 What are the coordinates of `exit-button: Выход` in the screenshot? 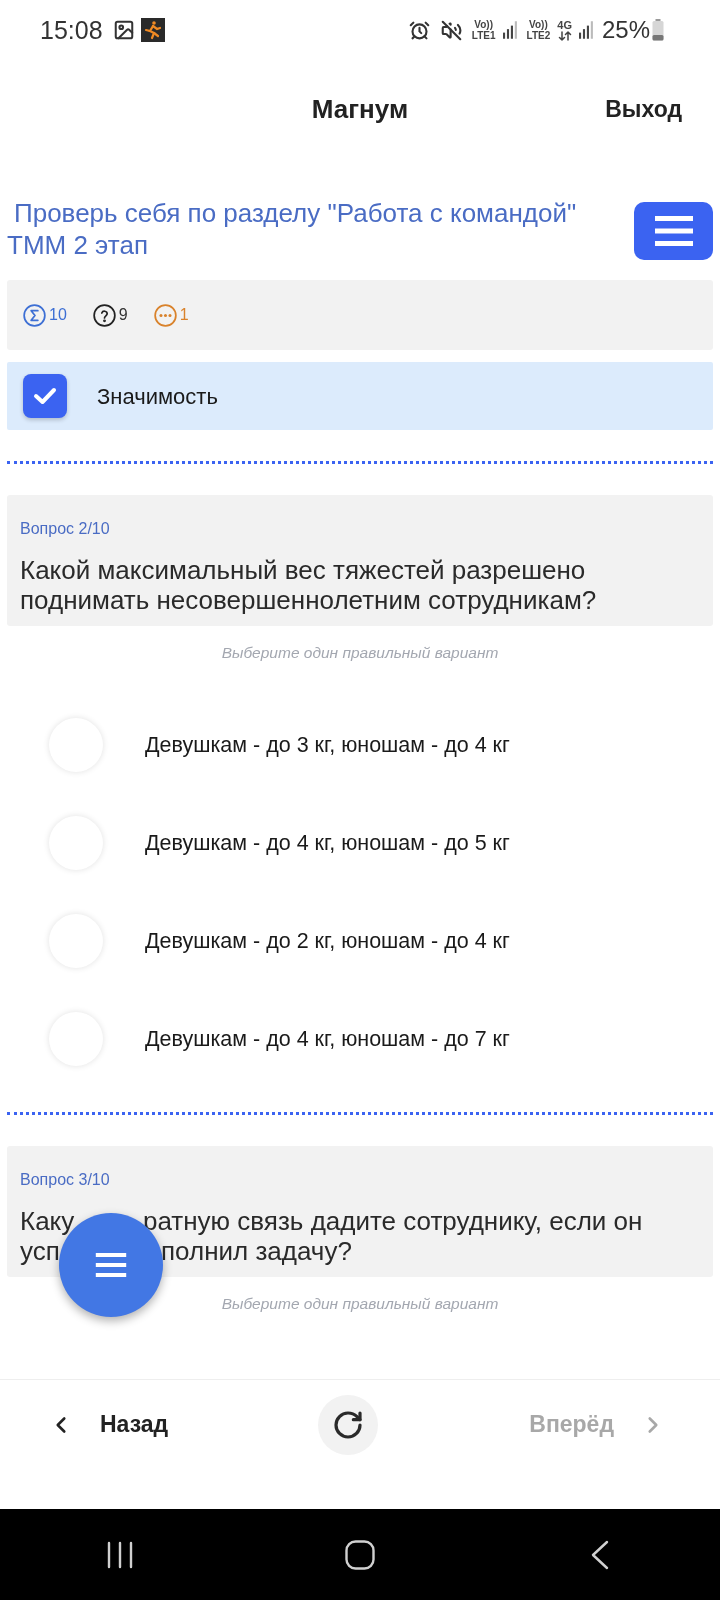 It's located at (643, 109).